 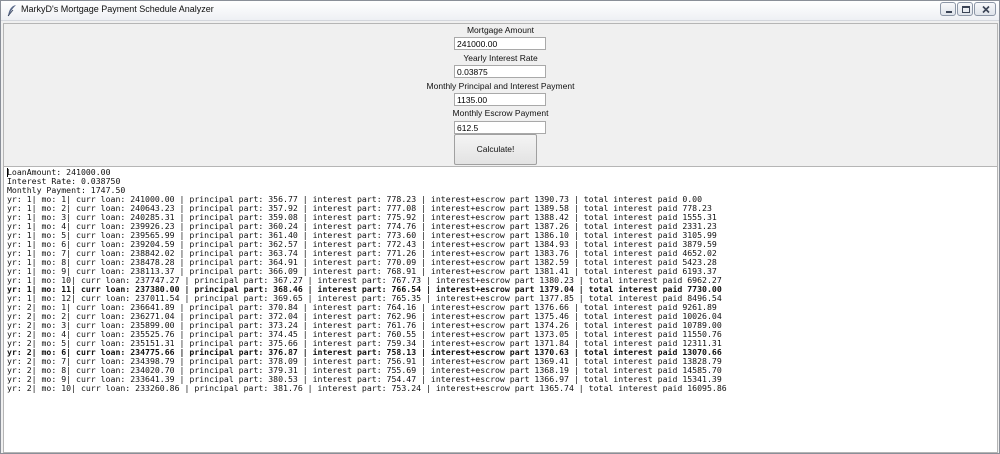 I want to click on mortgage-amount-input: 241000.00, so click(x=500, y=43).